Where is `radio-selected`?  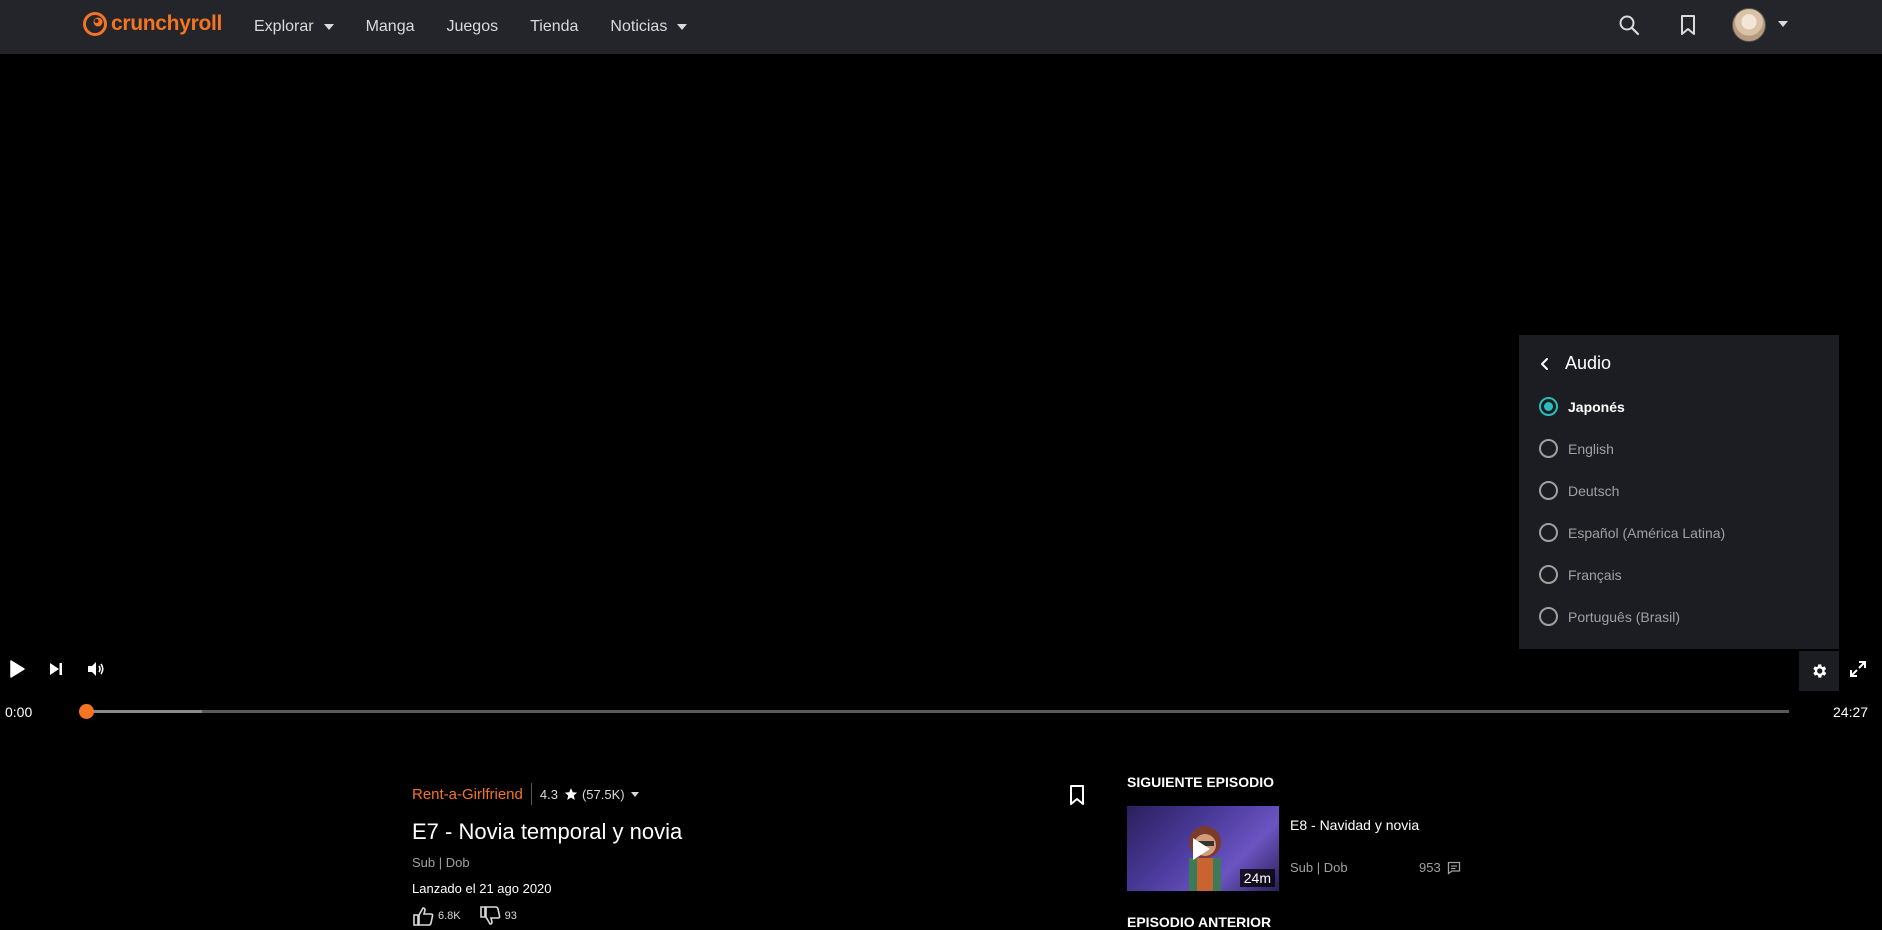 radio-selected is located at coordinates (1548, 406).